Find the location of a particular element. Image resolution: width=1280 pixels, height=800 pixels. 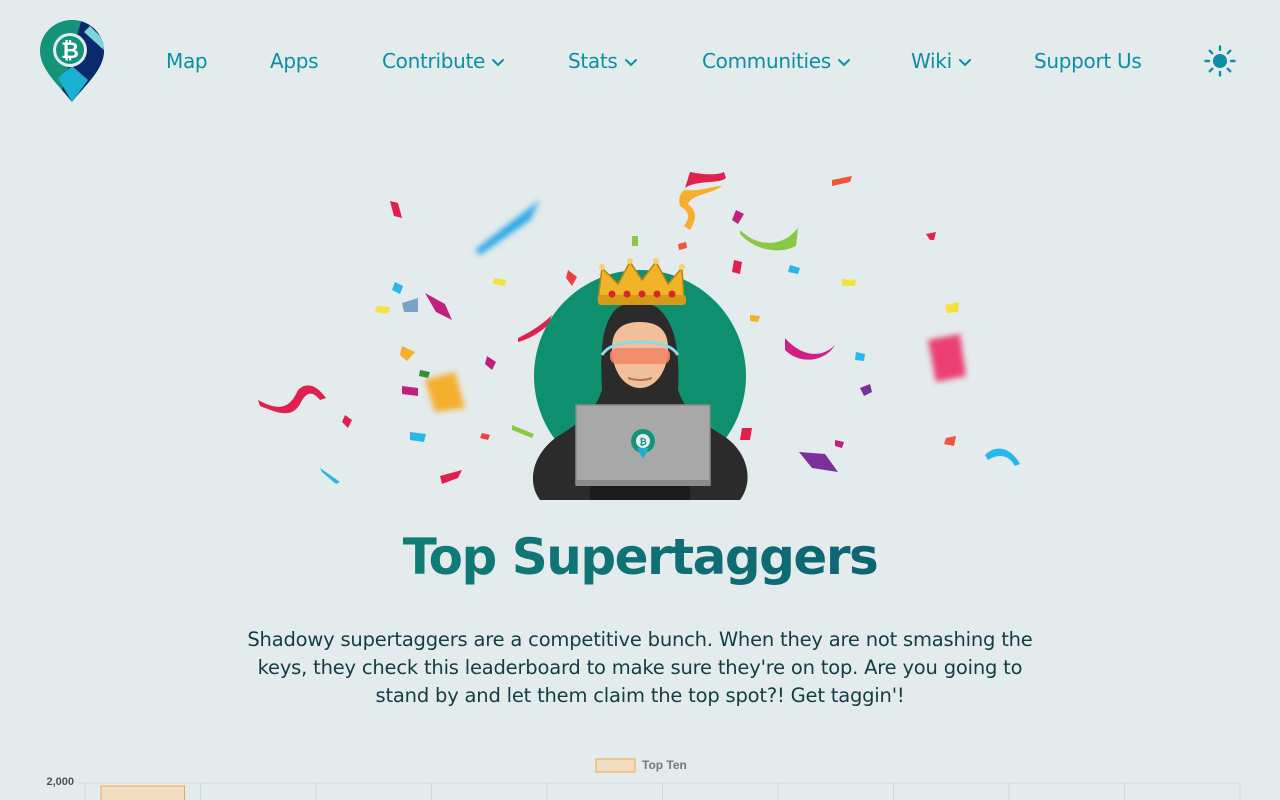

nav-item-wiki: Wiki is located at coordinates (941, 61).